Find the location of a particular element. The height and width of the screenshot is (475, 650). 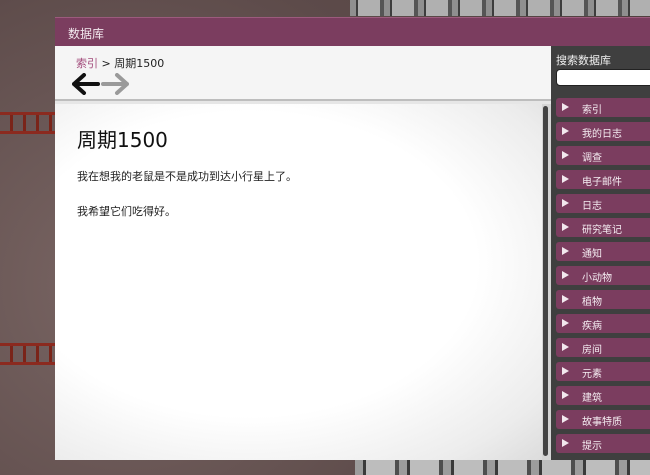

sidebar-item-label: 元素 is located at coordinates (592, 374).